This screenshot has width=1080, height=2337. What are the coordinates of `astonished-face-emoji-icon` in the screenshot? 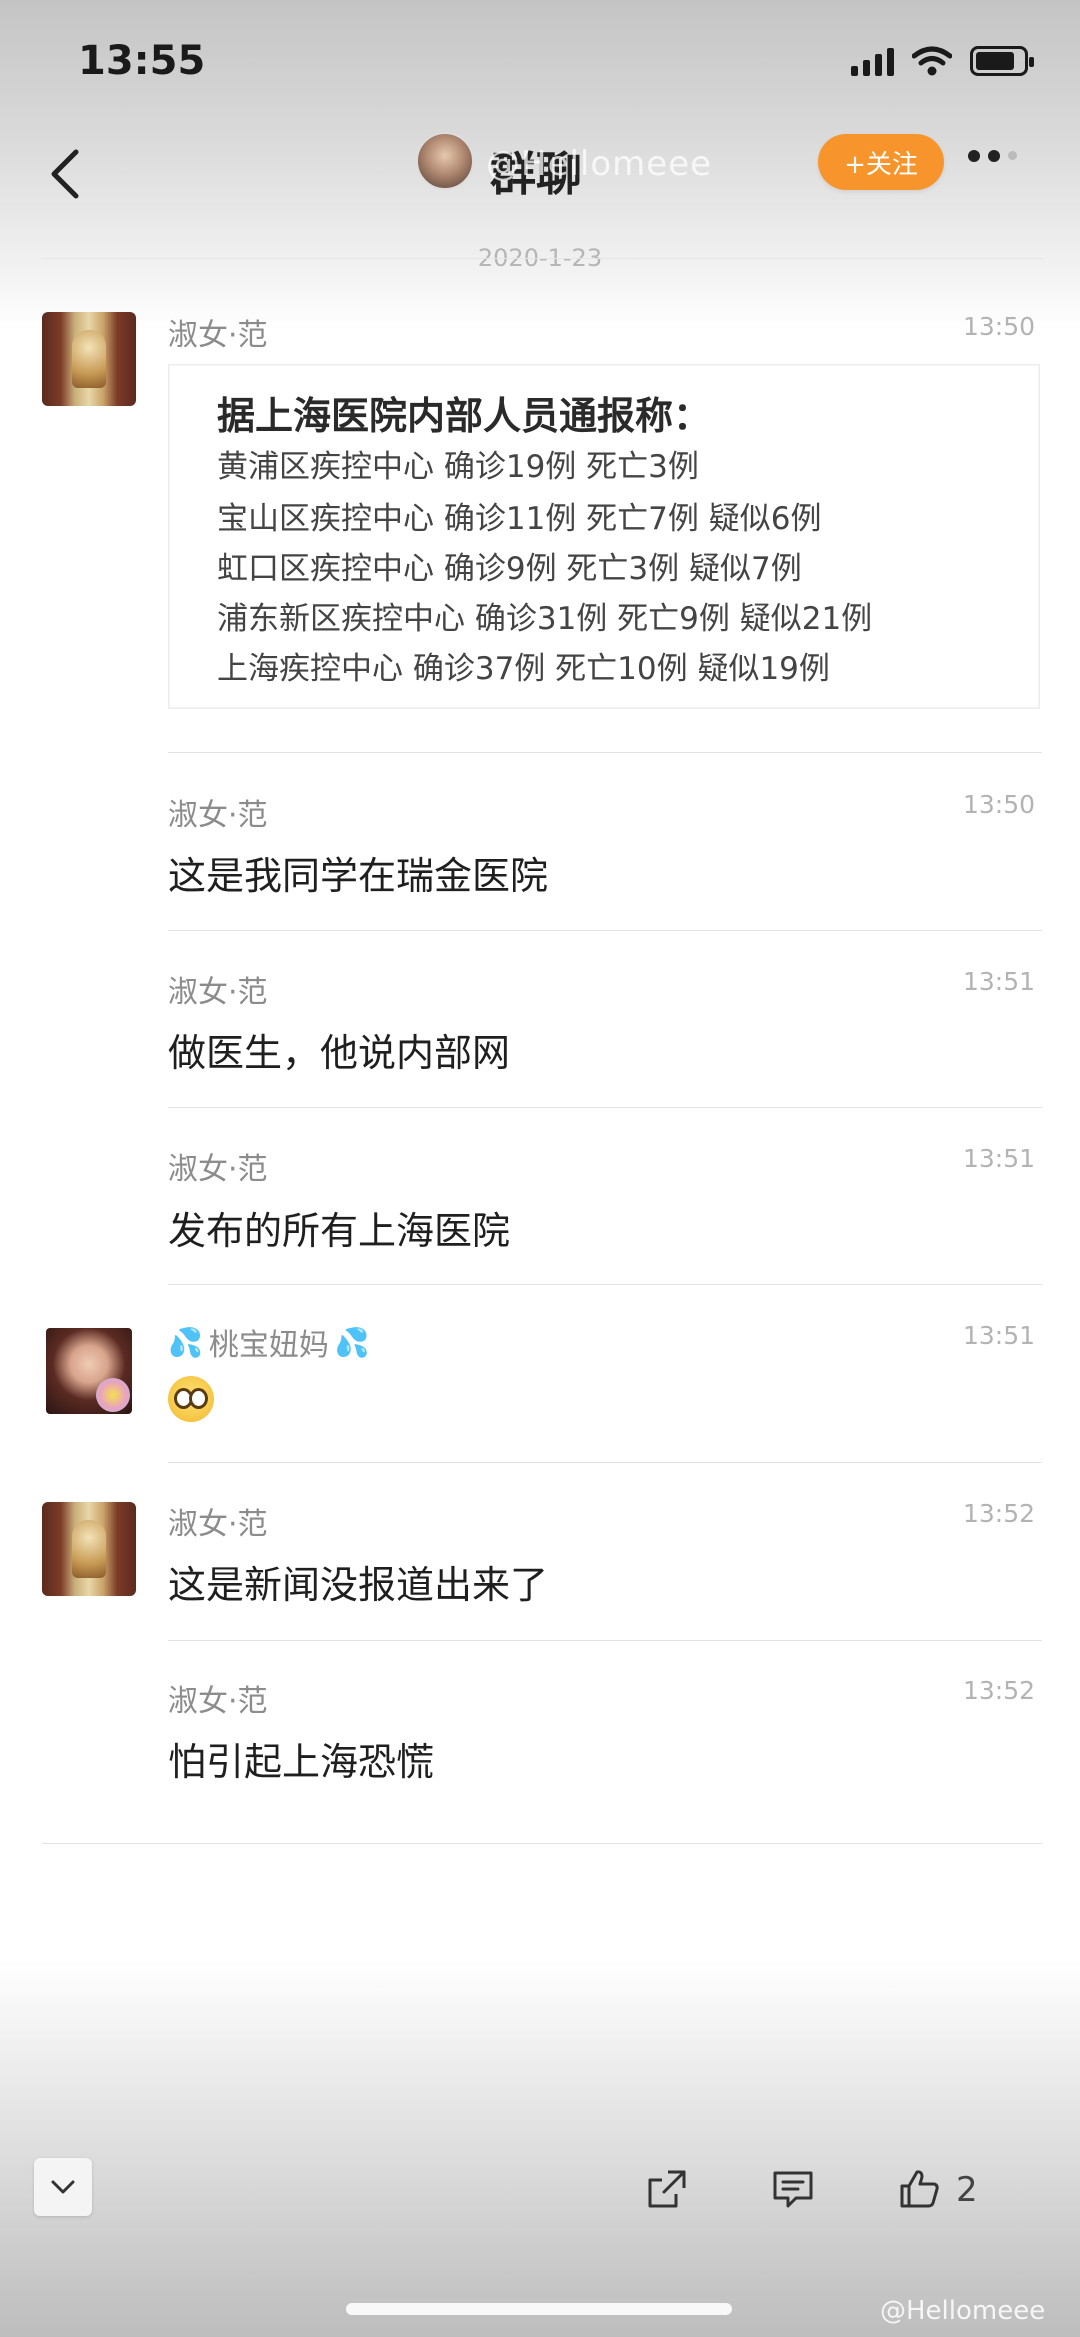 It's located at (191, 1399).